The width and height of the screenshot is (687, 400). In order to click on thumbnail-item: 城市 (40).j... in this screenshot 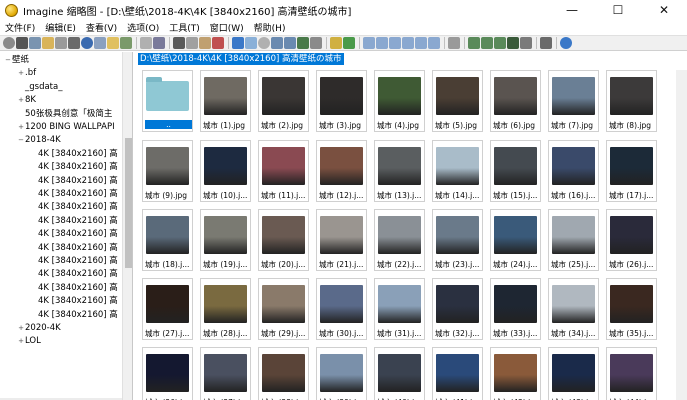, I will do `click(399, 373)`.